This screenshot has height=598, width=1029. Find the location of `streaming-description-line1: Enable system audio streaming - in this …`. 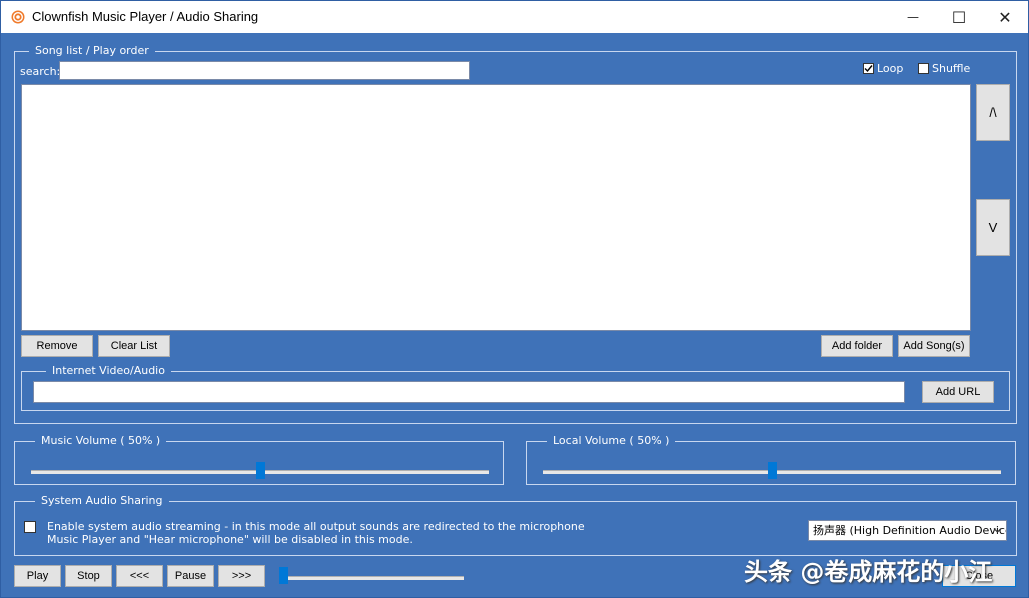

streaming-description-line1: Enable system audio streaming - in this … is located at coordinates (316, 526).